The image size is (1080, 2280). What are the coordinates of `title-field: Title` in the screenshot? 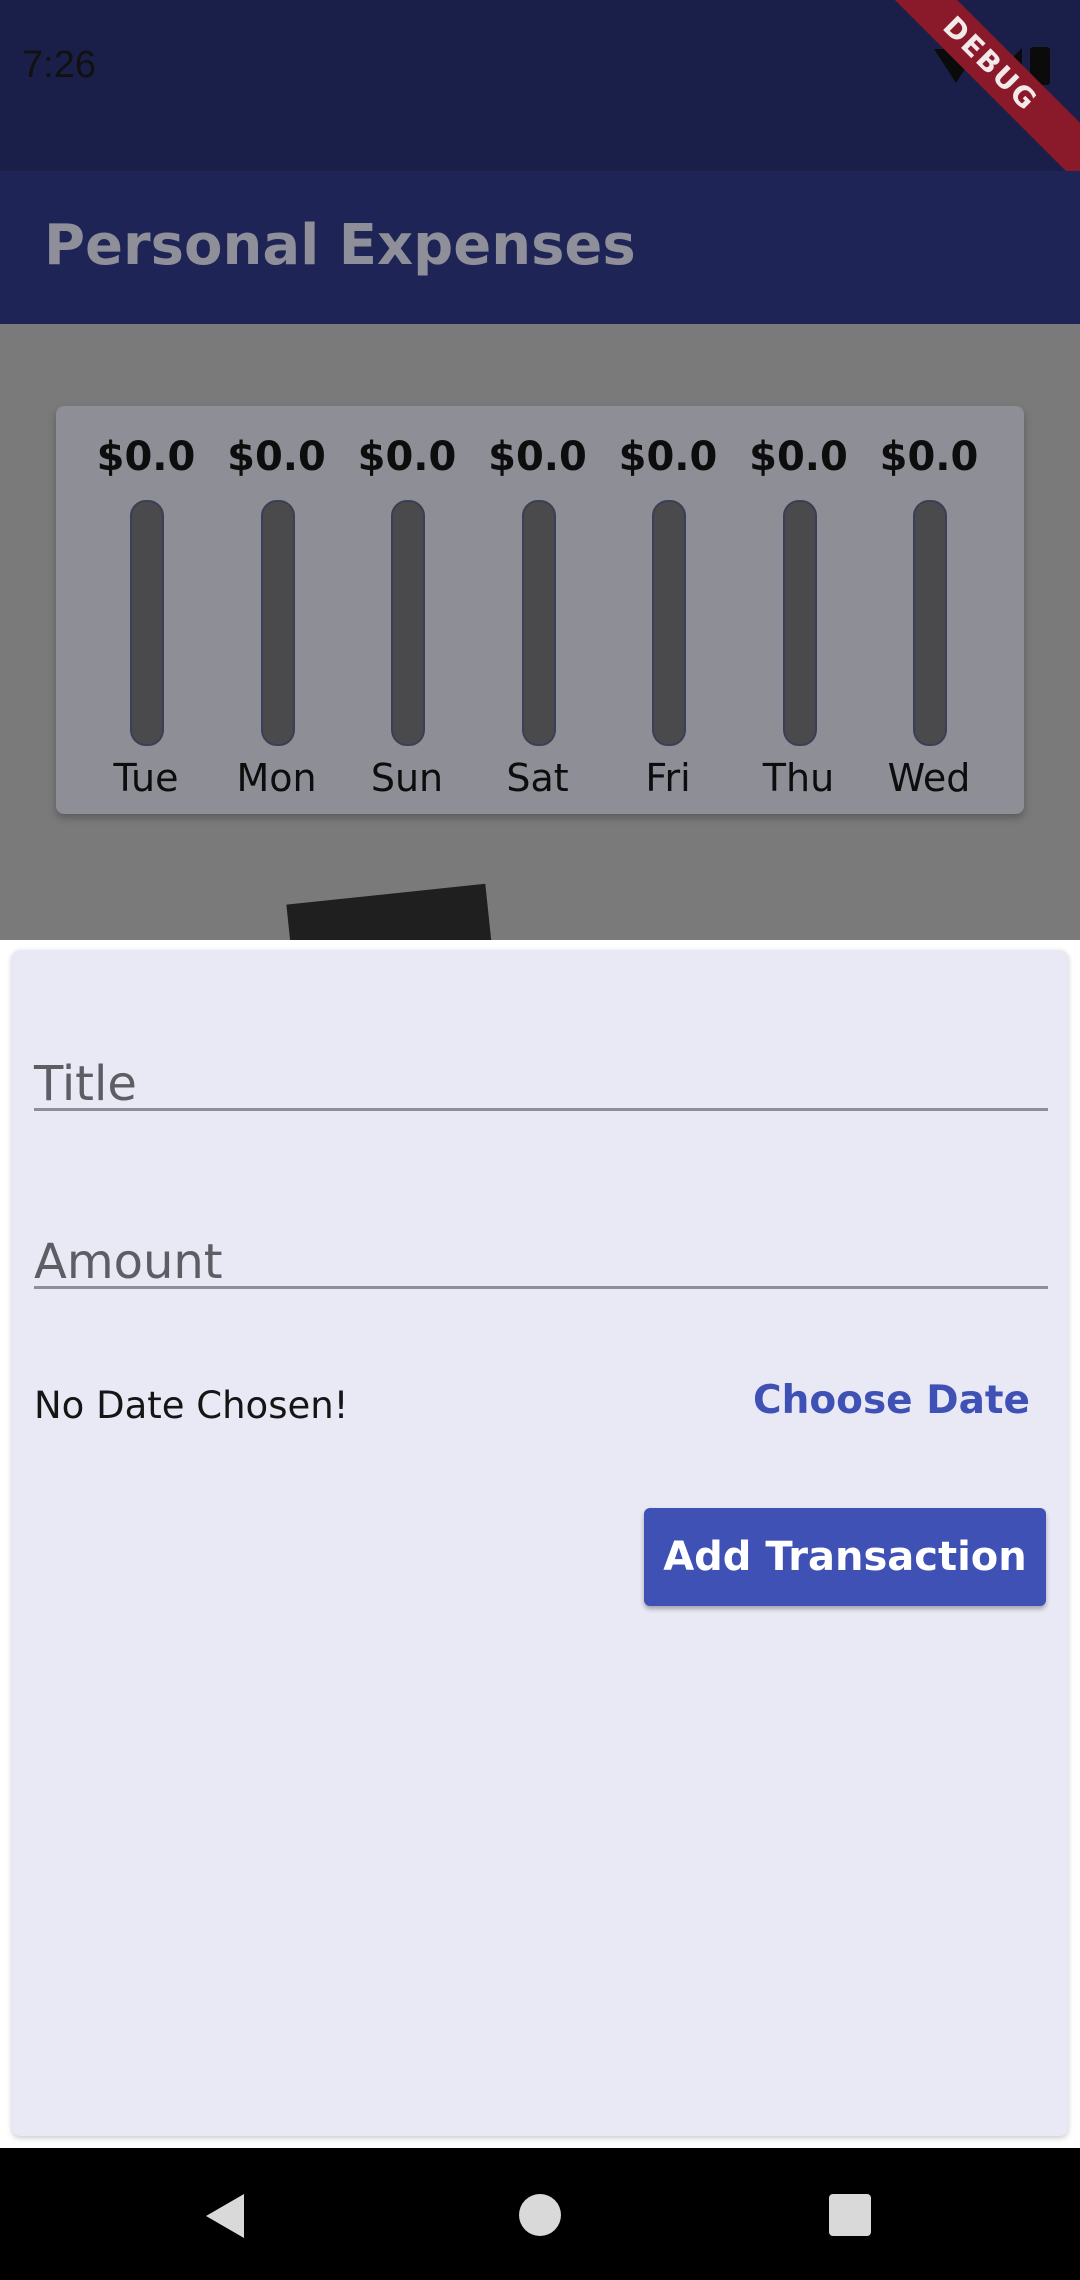 It's located at (543, 1050).